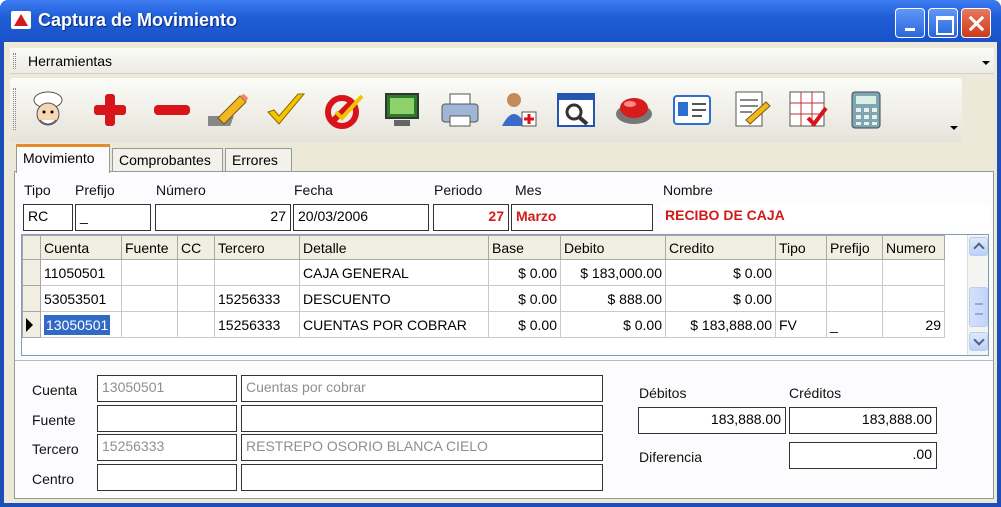  Describe the element at coordinates (48, 217) in the screenshot. I see `tipo-field: RC` at that location.